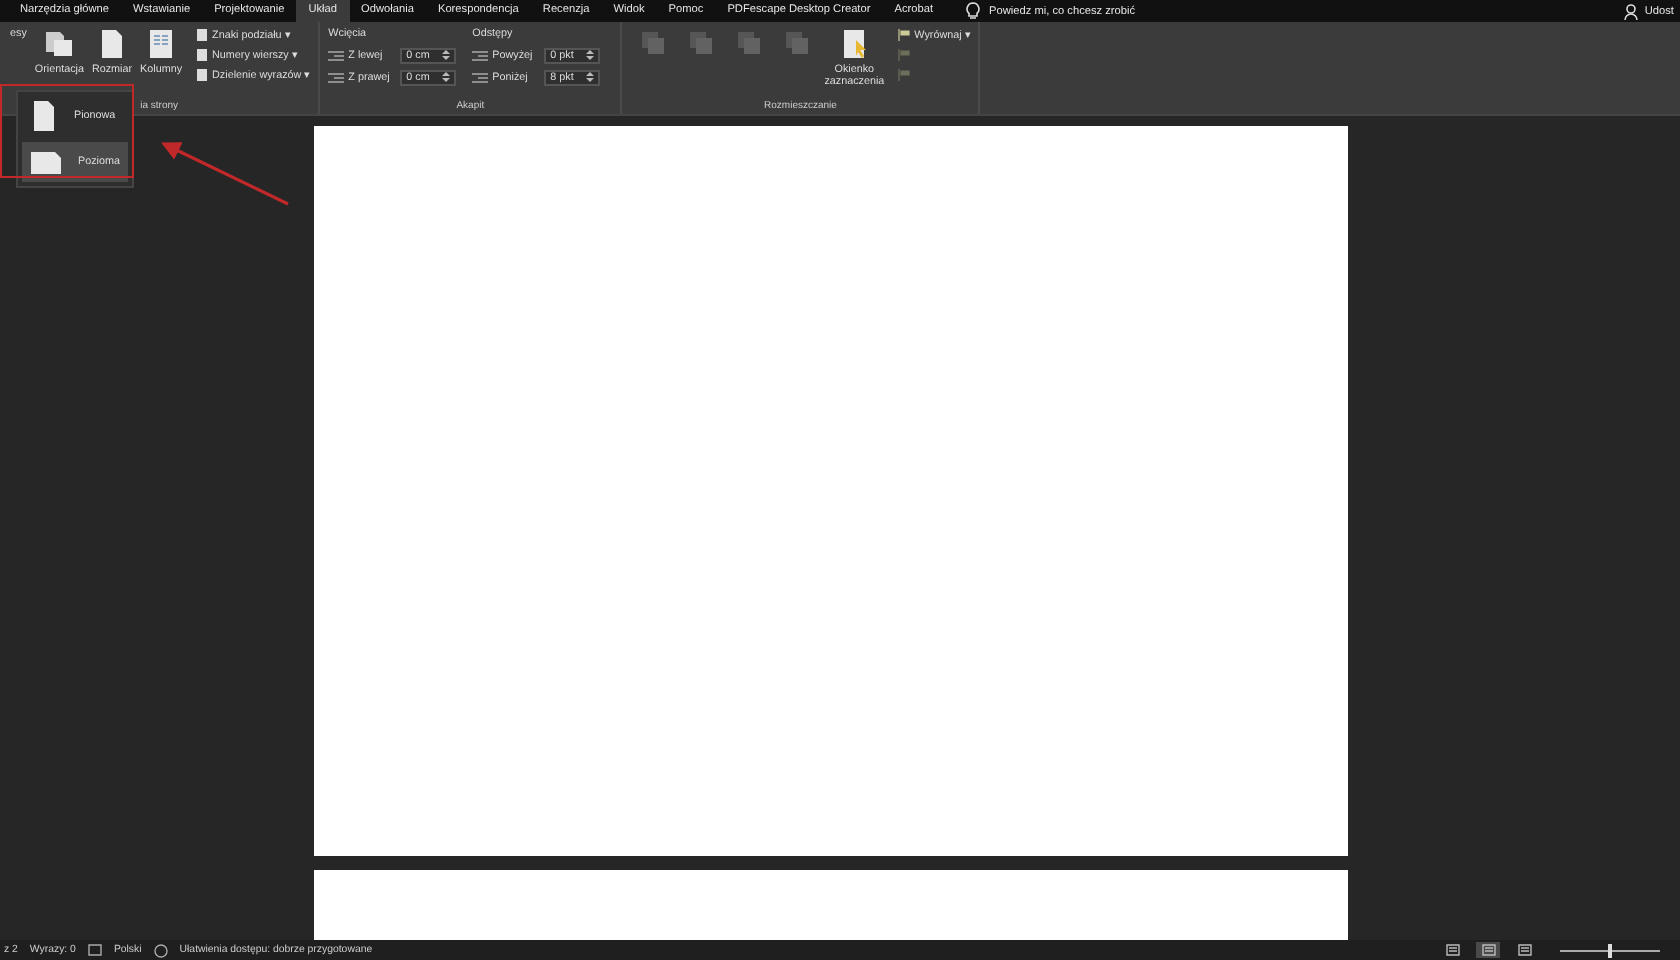 This screenshot has height=960, width=1680. Describe the element at coordinates (854, 44) in the screenshot. I see `selection-pane-icon` at that location.